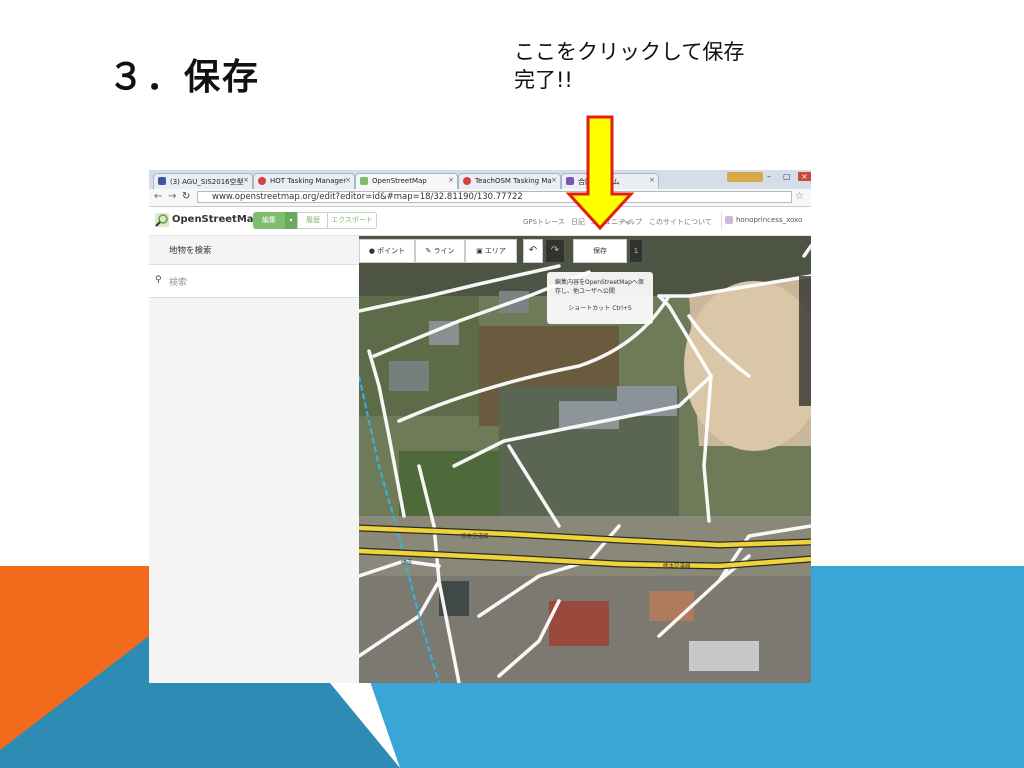 The width and height of the screenshot is (1024, 768). Describe the element at coordinates (600, 173) in the screenshot. I see `arrow-down-icon` at that location.